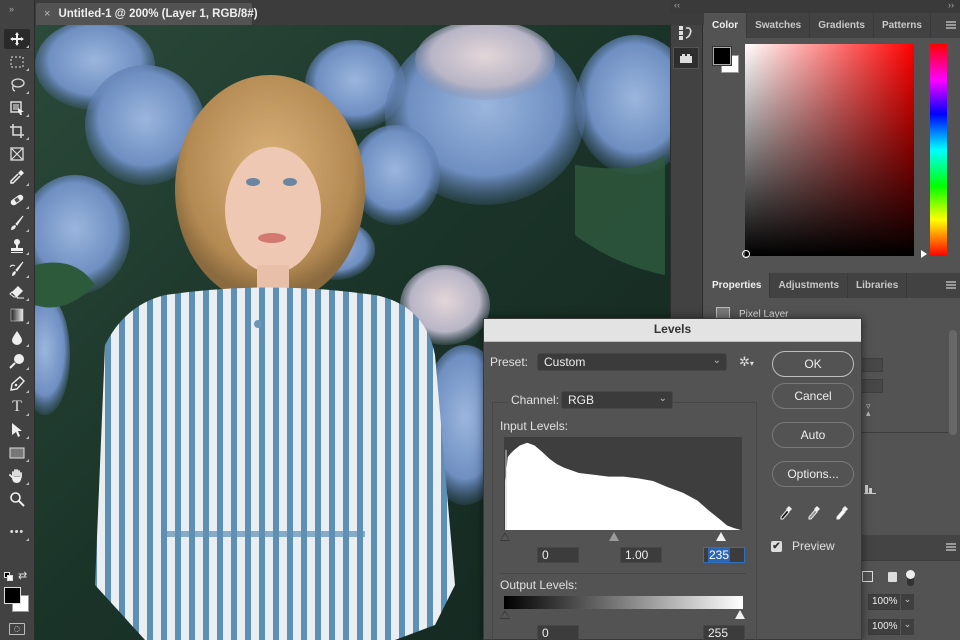  Describe the element at coordinates (614, 536) in the screenshot. I see `input-gamma-slider` at that location.